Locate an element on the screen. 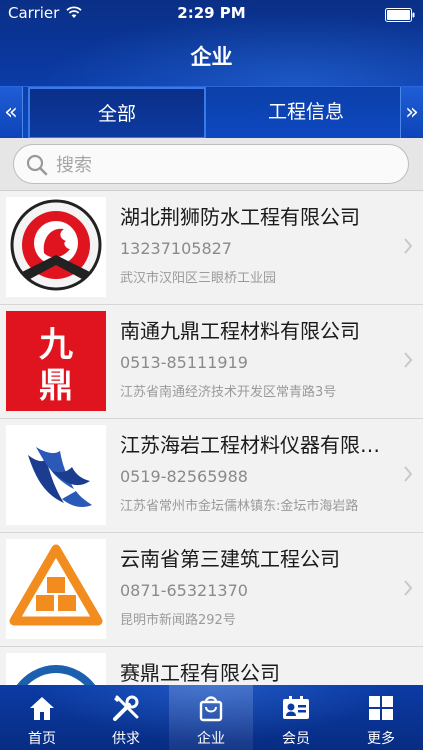  bird-logo is located at coordinates (56, 475).